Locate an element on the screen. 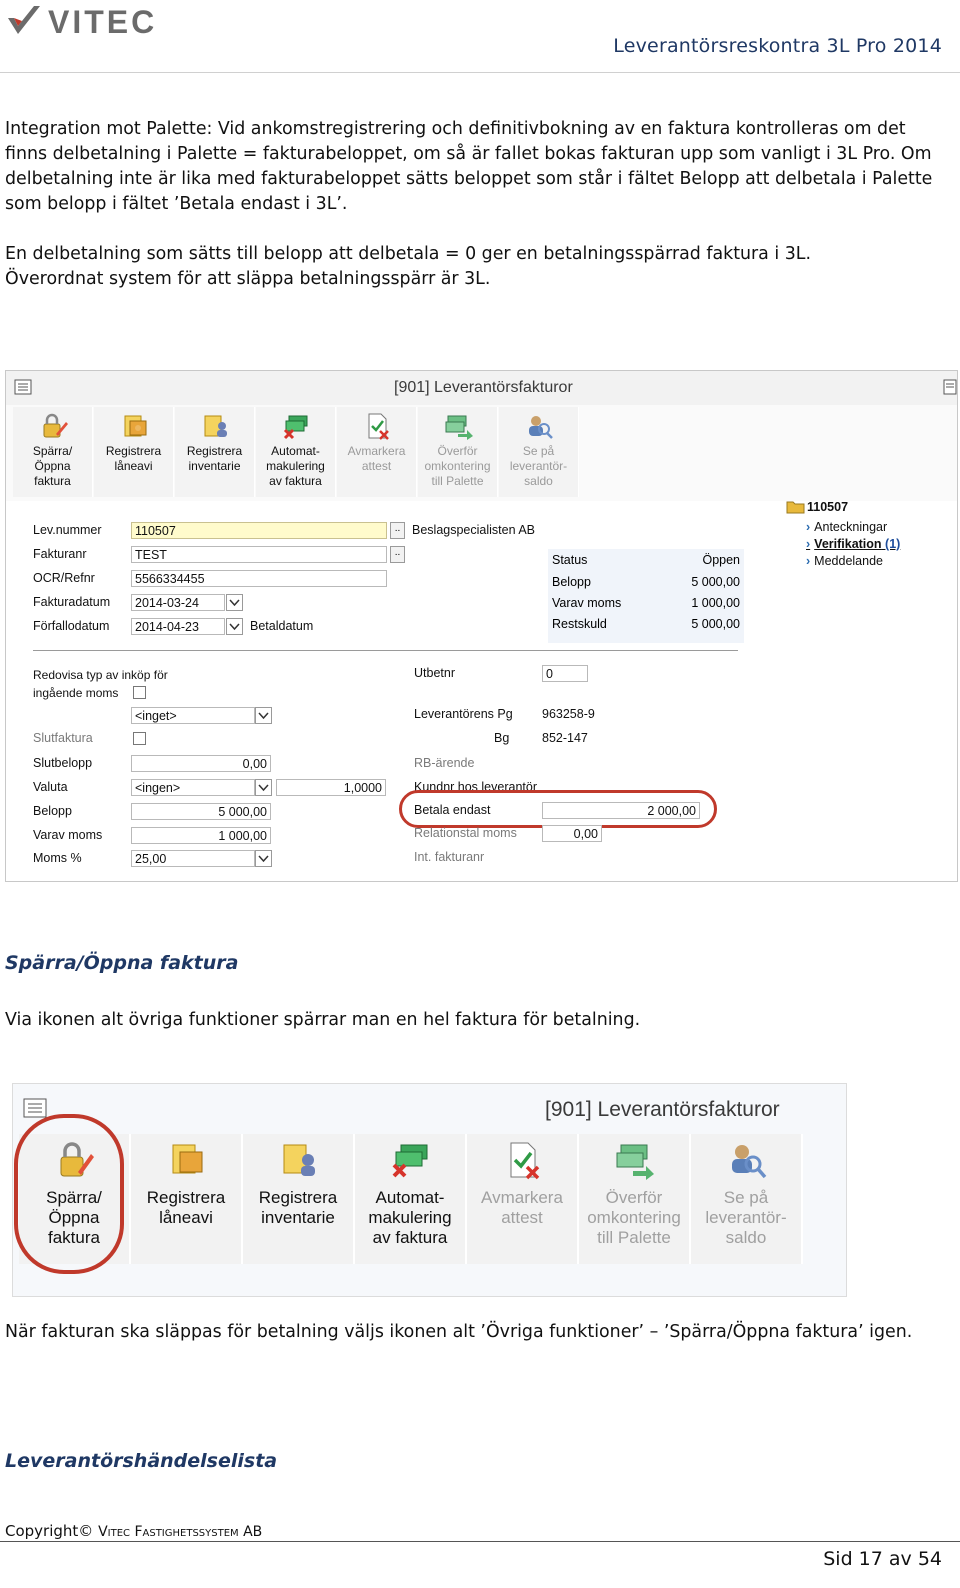  side-link-anteckningar: › Anteckningar is located at coordinates (846, 527).